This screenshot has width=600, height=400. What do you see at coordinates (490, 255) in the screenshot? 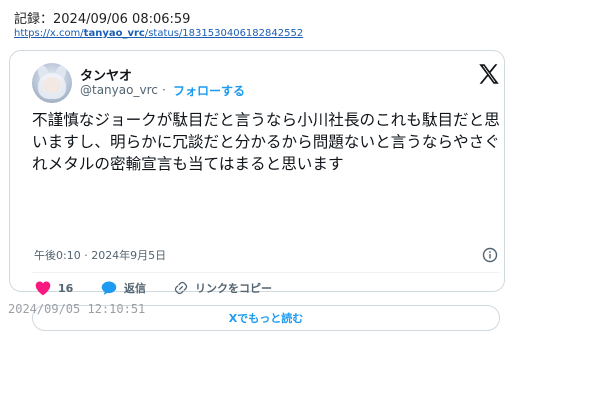
I see `info-icon` at bounding box center [490, 255].